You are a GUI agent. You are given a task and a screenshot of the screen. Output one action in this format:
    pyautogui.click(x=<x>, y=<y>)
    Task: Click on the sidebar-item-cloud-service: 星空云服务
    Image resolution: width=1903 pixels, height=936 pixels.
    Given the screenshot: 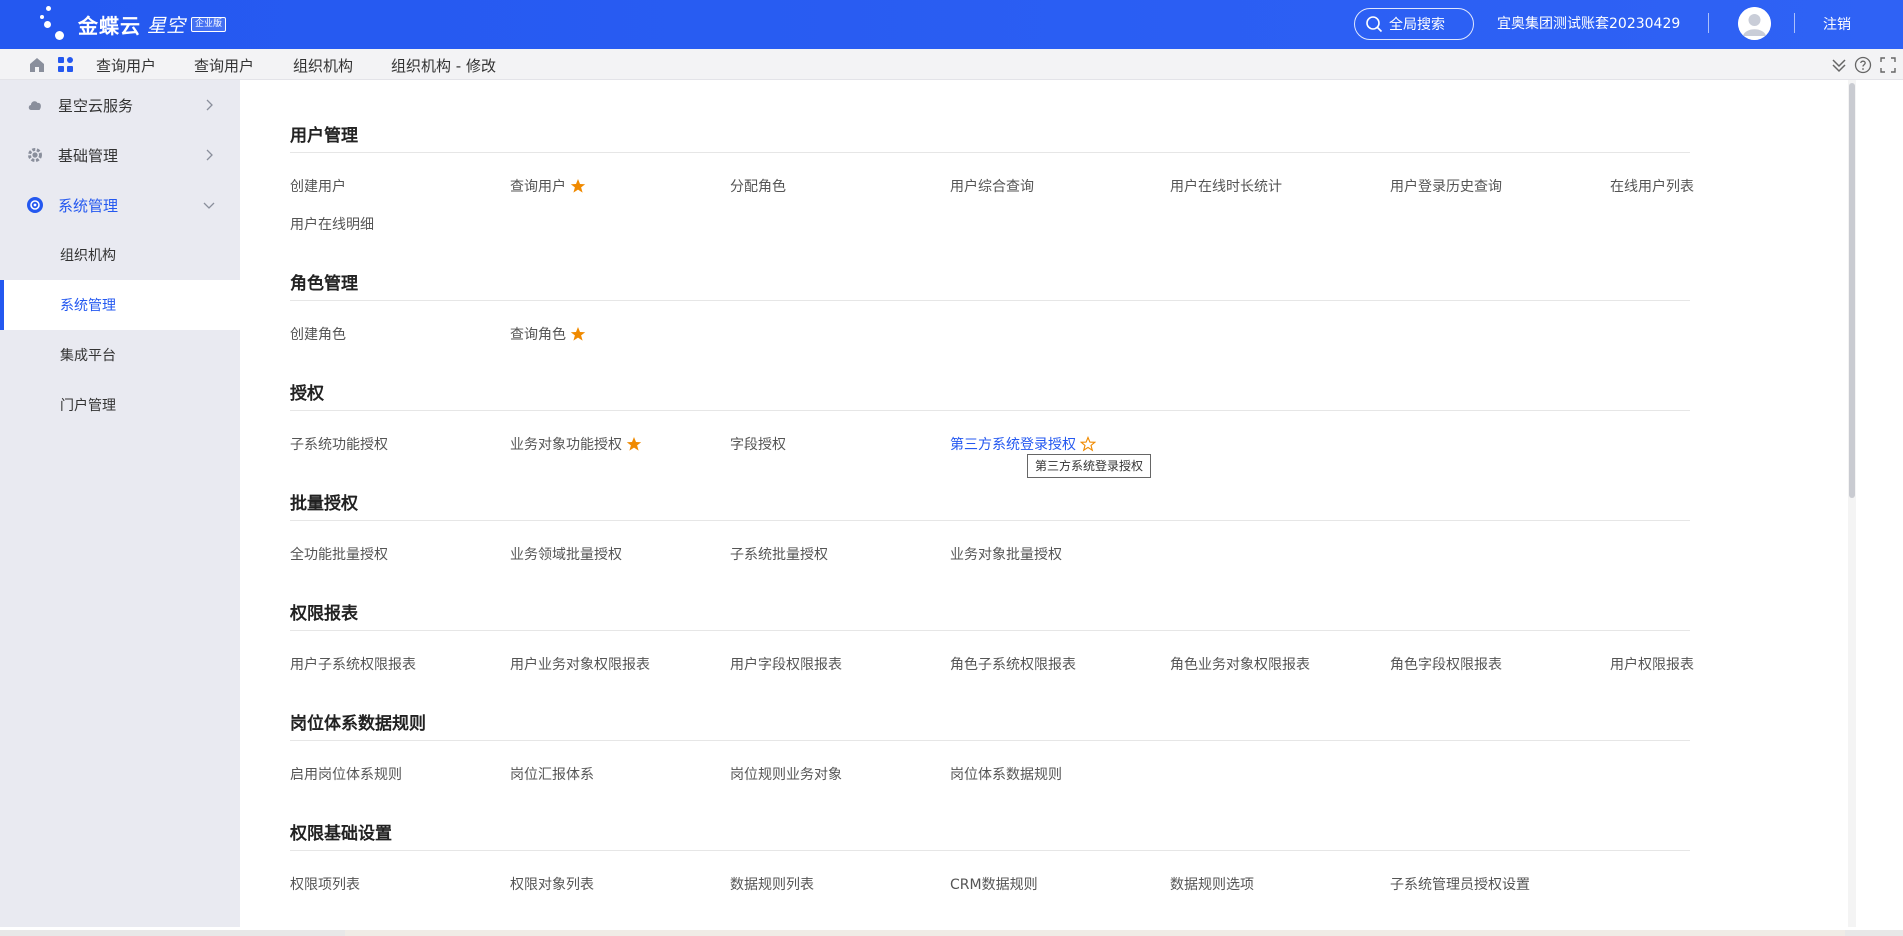 What is the action you would take?
    pyautogui.click(x=120, y=105)
    